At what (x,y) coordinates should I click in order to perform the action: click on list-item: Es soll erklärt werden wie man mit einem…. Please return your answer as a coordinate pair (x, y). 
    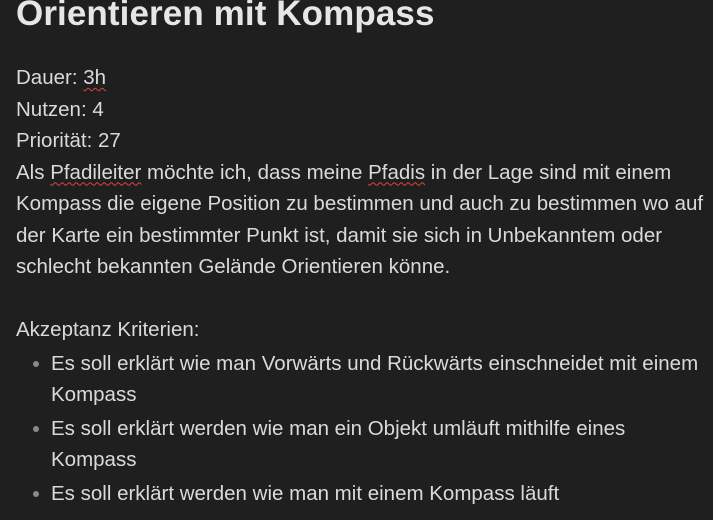
    Looking at the image, I should click on (363, 494).